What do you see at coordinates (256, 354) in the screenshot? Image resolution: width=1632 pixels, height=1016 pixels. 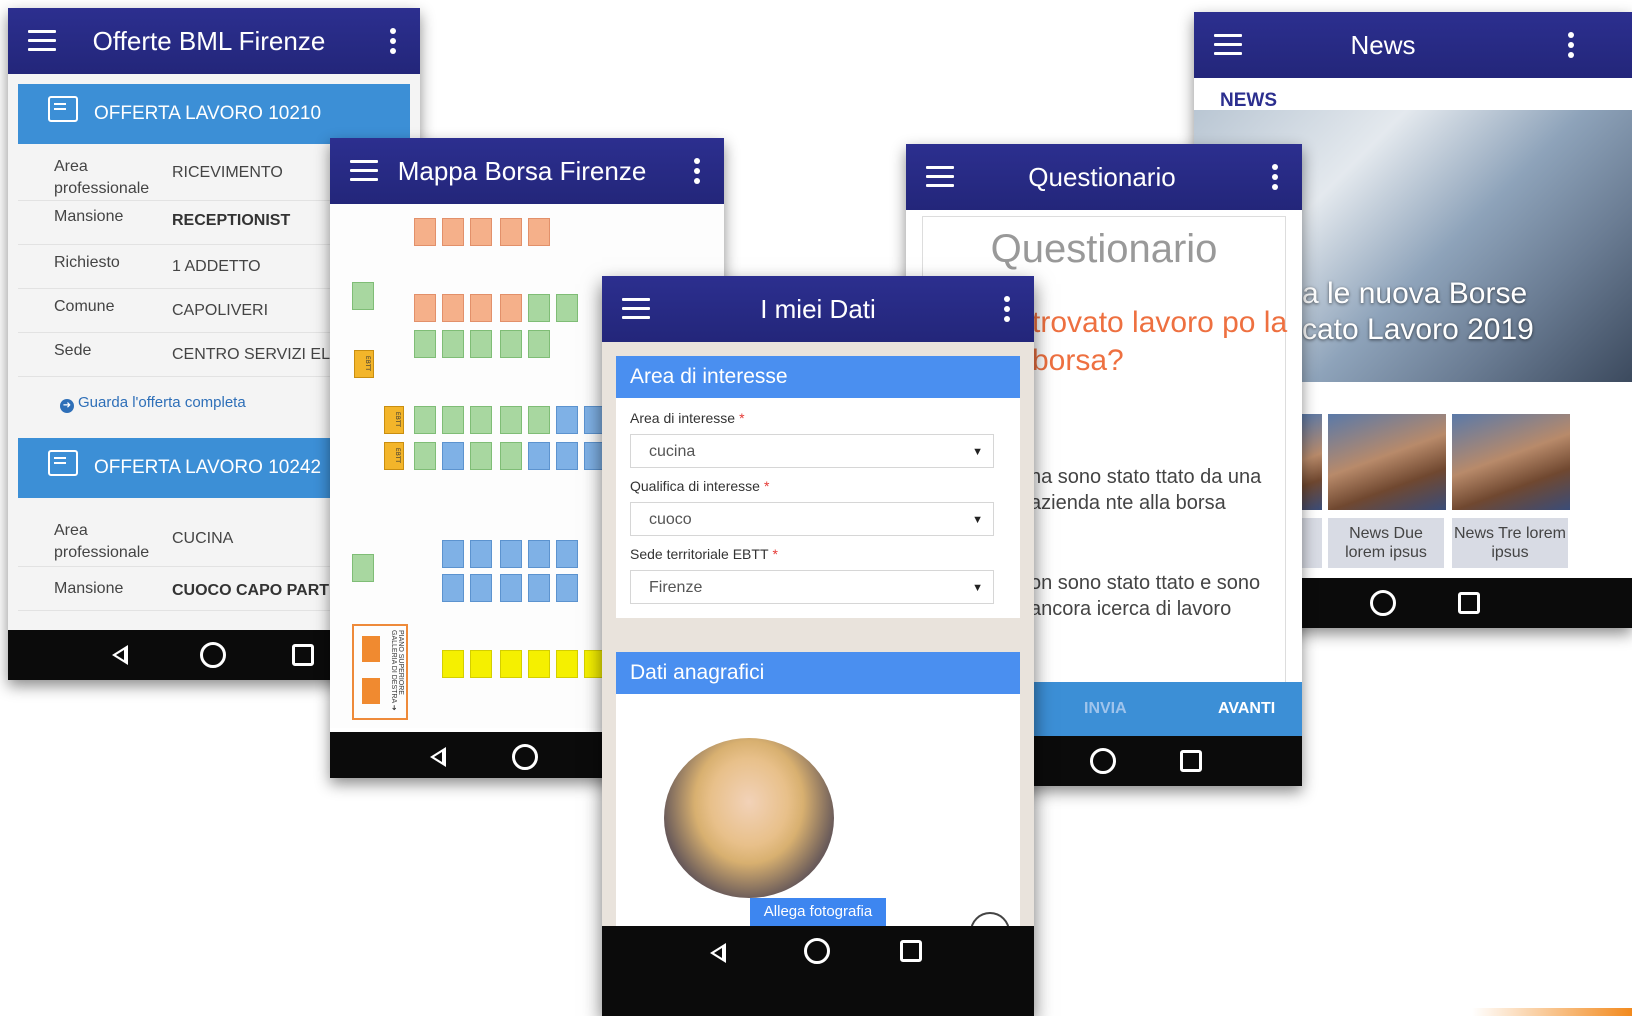 I see `row-value: CENTRO SERVIZI ELE` at bounding box center [256, 354].